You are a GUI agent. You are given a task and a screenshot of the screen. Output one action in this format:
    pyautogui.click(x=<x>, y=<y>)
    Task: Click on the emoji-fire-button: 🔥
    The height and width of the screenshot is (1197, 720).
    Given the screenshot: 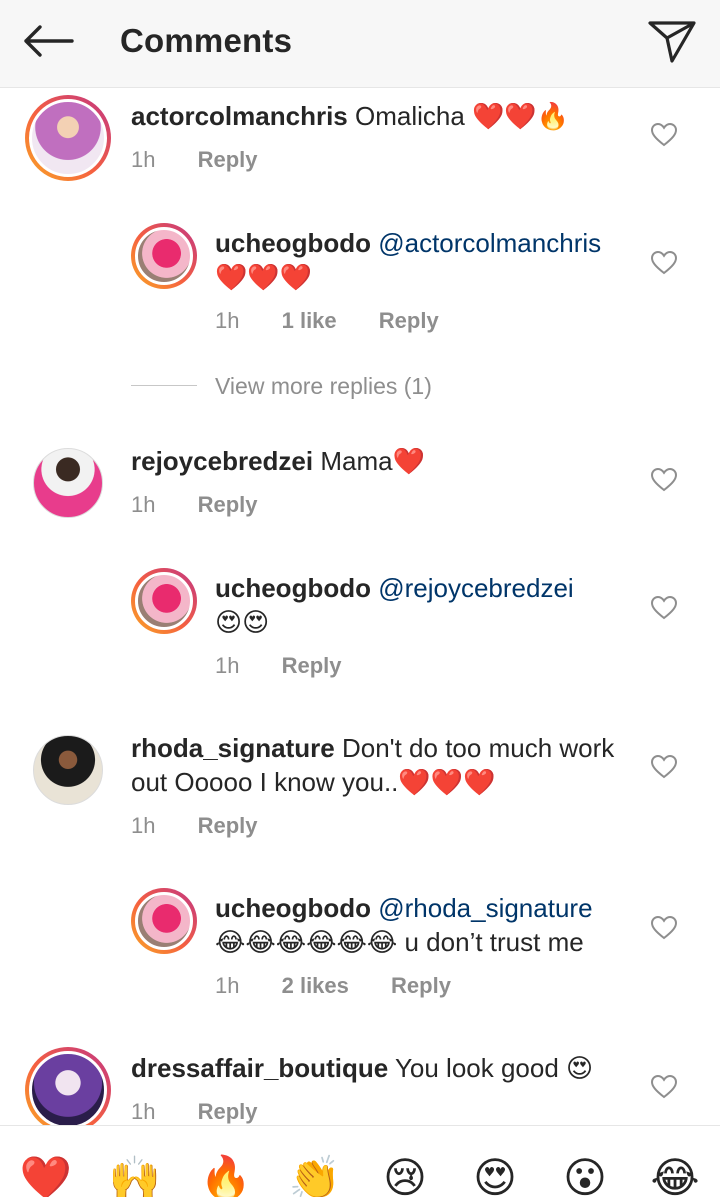 What is the action you would take?
    pyautogui.click(x=226, y=1173)
    